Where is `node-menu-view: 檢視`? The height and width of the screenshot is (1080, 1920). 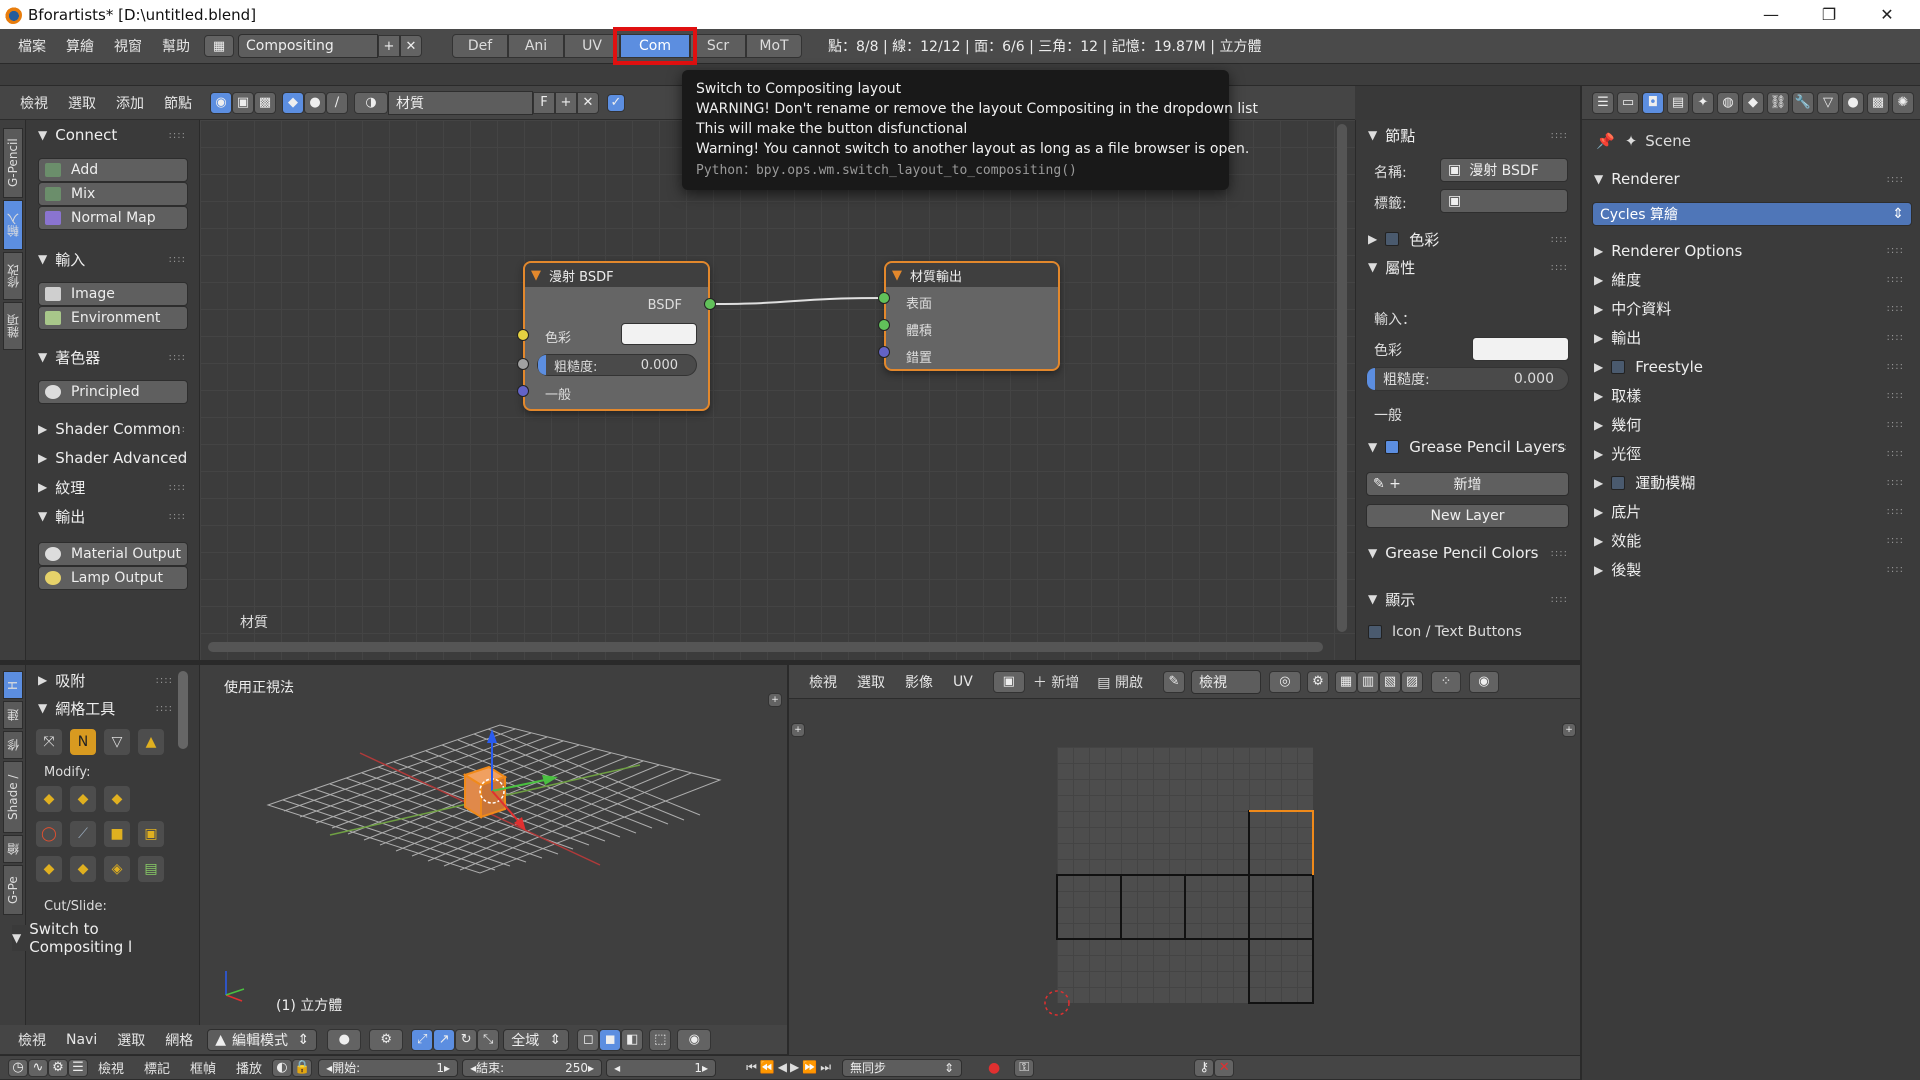 node-menu-view: 檢視 is located at coordinates (34, 103).